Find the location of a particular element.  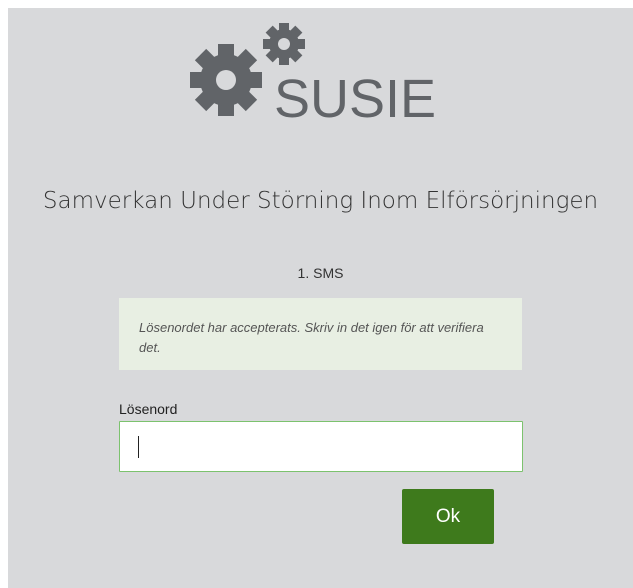

susie-logo: SUSIE is located at coordinates (320, 87).